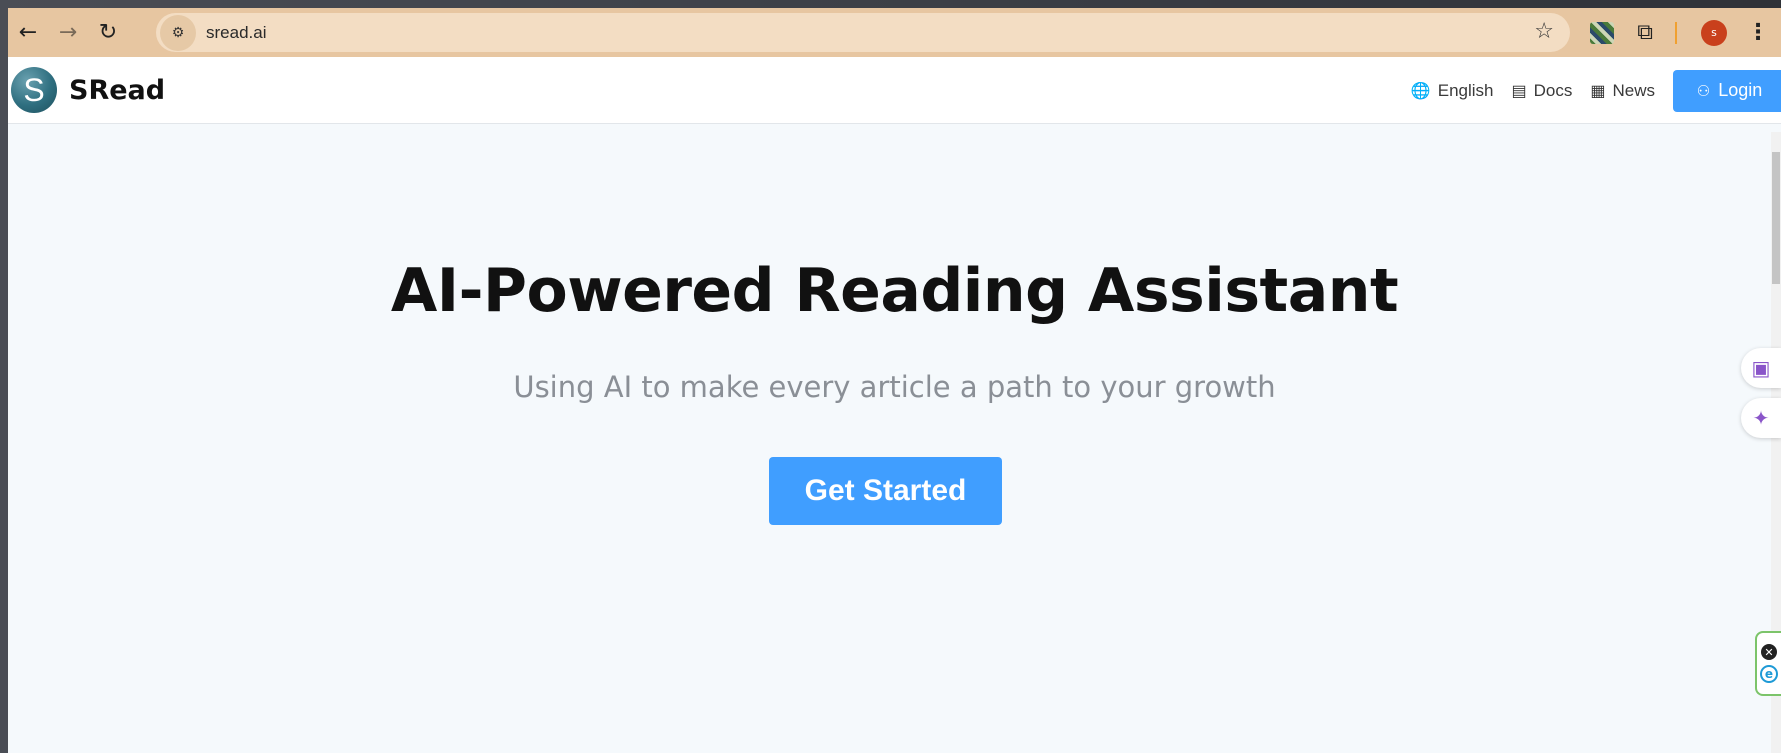  I want to click on brand-name: SRead, so click(117, 90).